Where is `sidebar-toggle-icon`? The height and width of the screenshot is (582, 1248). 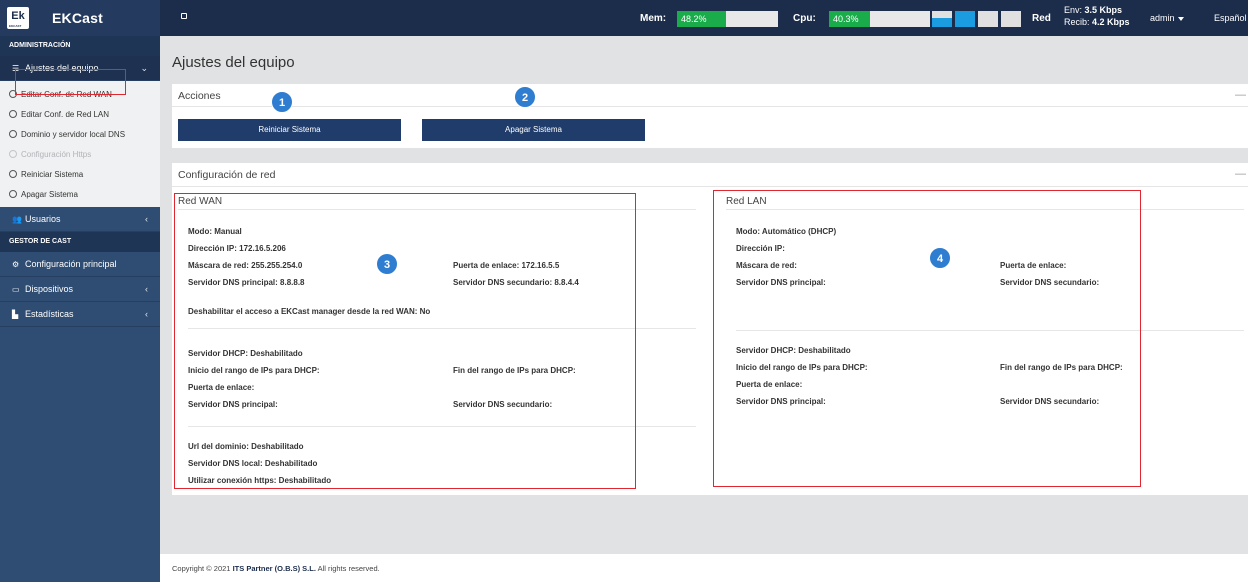 sidebar-toggle-icon is located at coordinates (184, 16).